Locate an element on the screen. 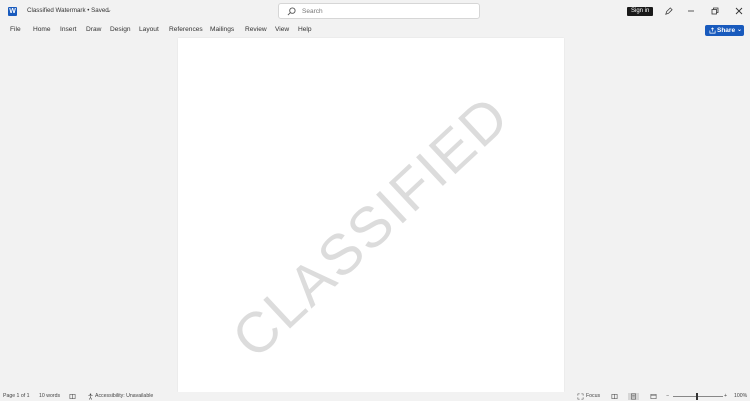  zoom-out-button: − is located at coordinates (667, 396).